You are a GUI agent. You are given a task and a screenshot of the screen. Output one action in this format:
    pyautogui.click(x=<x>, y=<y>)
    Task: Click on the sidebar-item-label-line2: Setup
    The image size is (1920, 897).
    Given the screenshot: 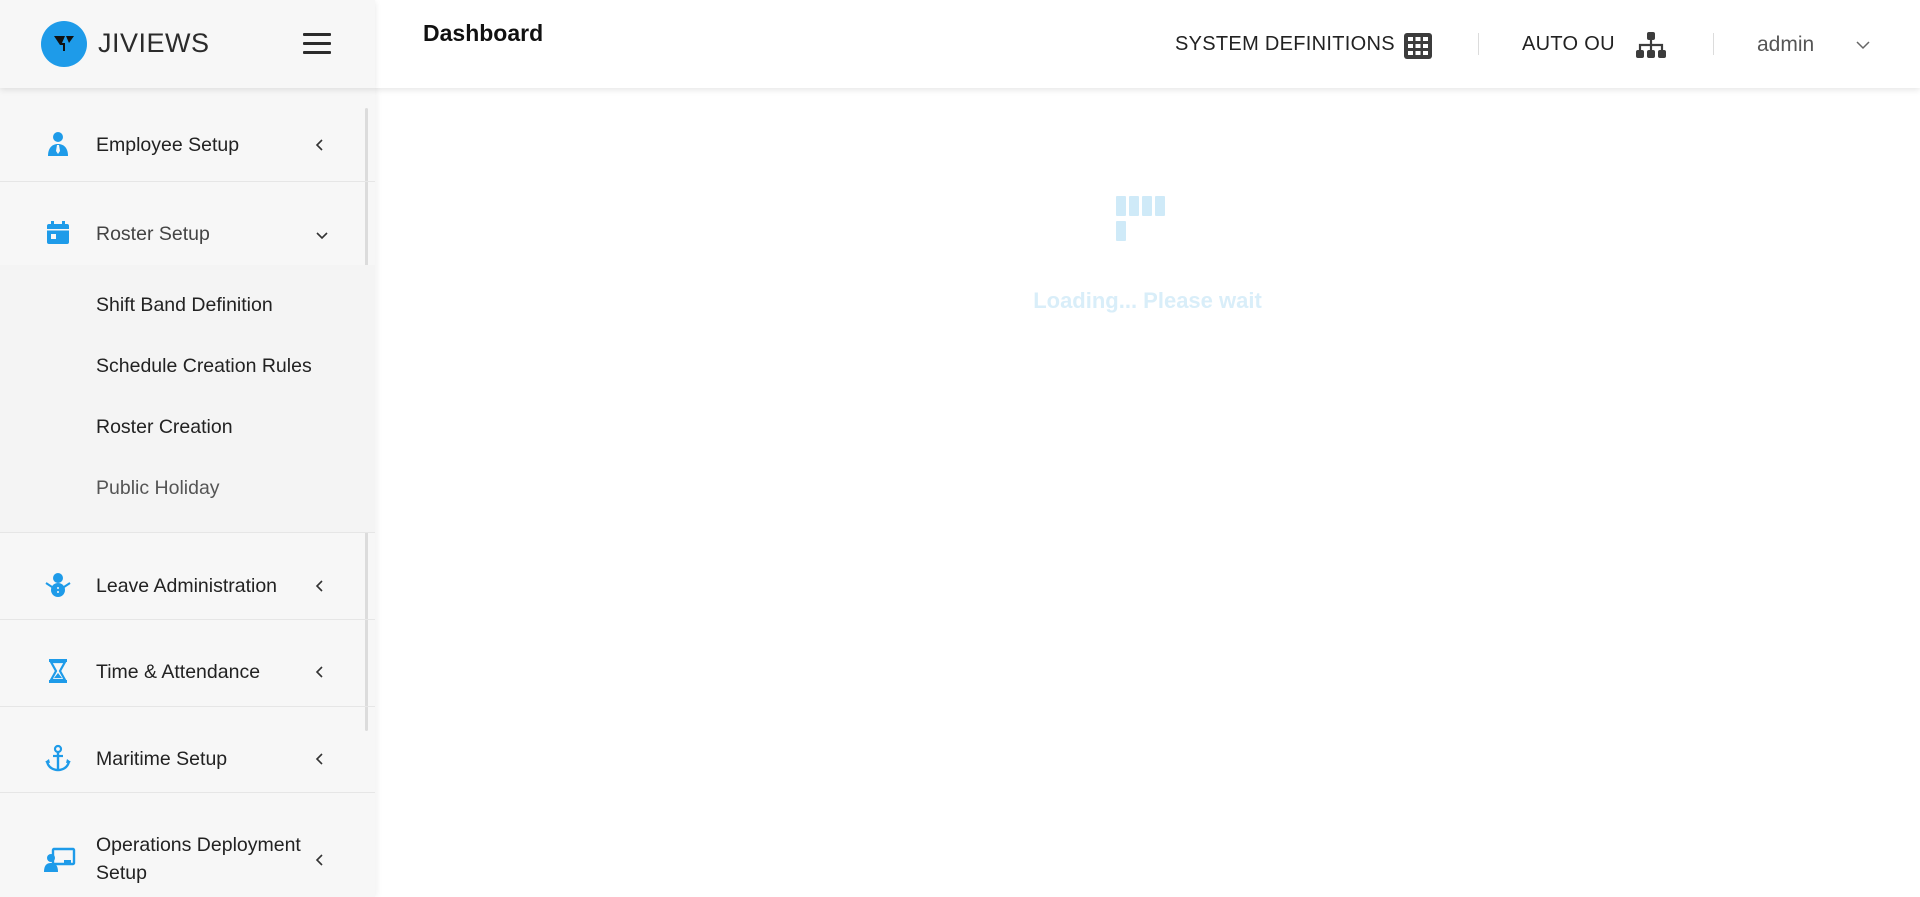 What is the action you would take?
    pyautogui.click(x=121, y=873)
    